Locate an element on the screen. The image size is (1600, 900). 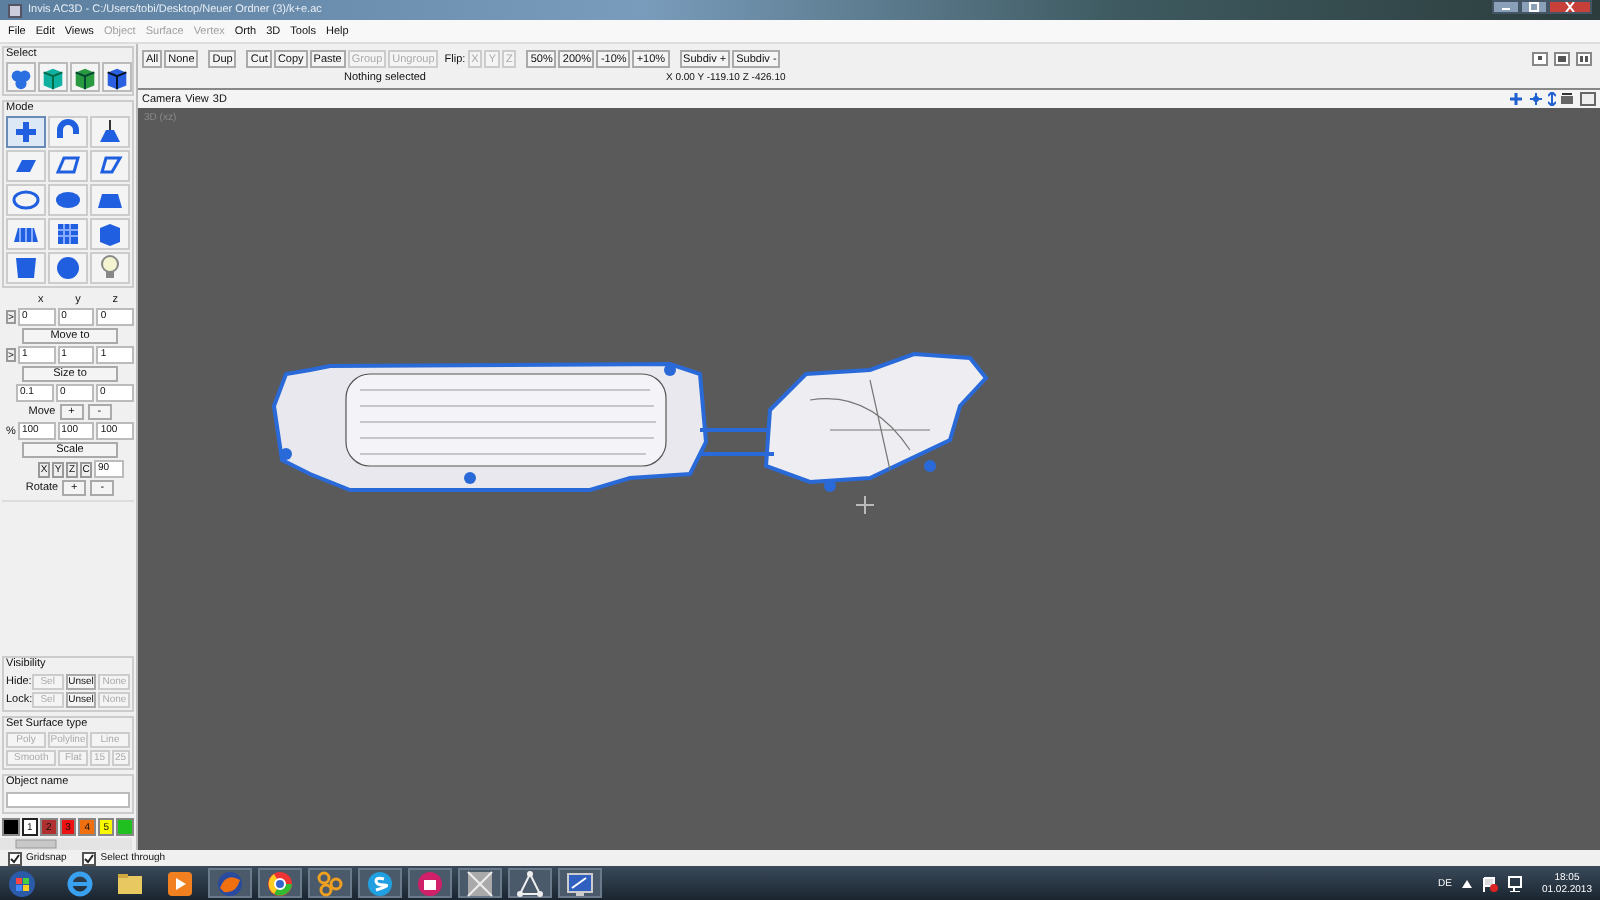
zoom-arrows-icon is located at coordinates (1552, 99).